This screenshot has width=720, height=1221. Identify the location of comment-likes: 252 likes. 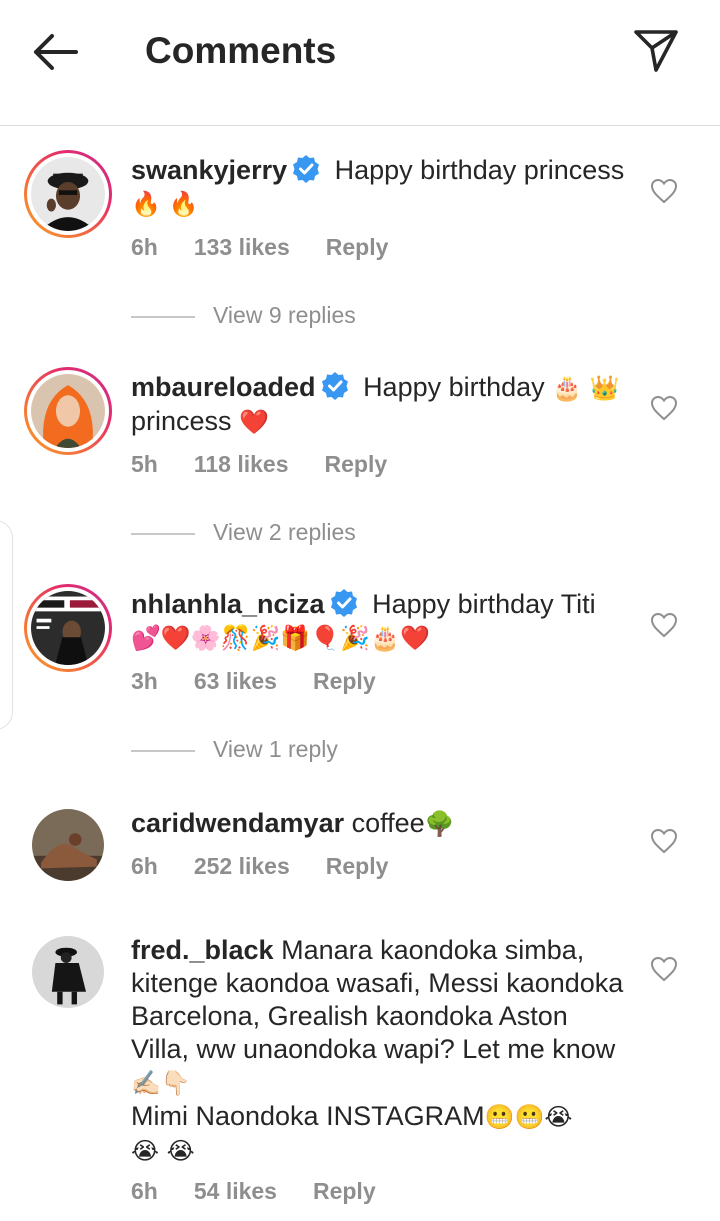
(242, 866).